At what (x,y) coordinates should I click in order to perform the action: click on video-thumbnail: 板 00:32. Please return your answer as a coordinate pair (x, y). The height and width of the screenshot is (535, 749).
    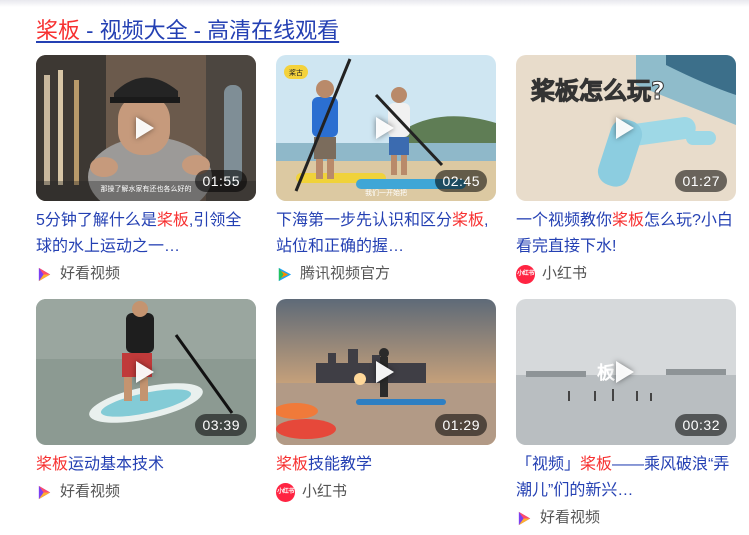
    Looking at the image, I should click on (626, 372).